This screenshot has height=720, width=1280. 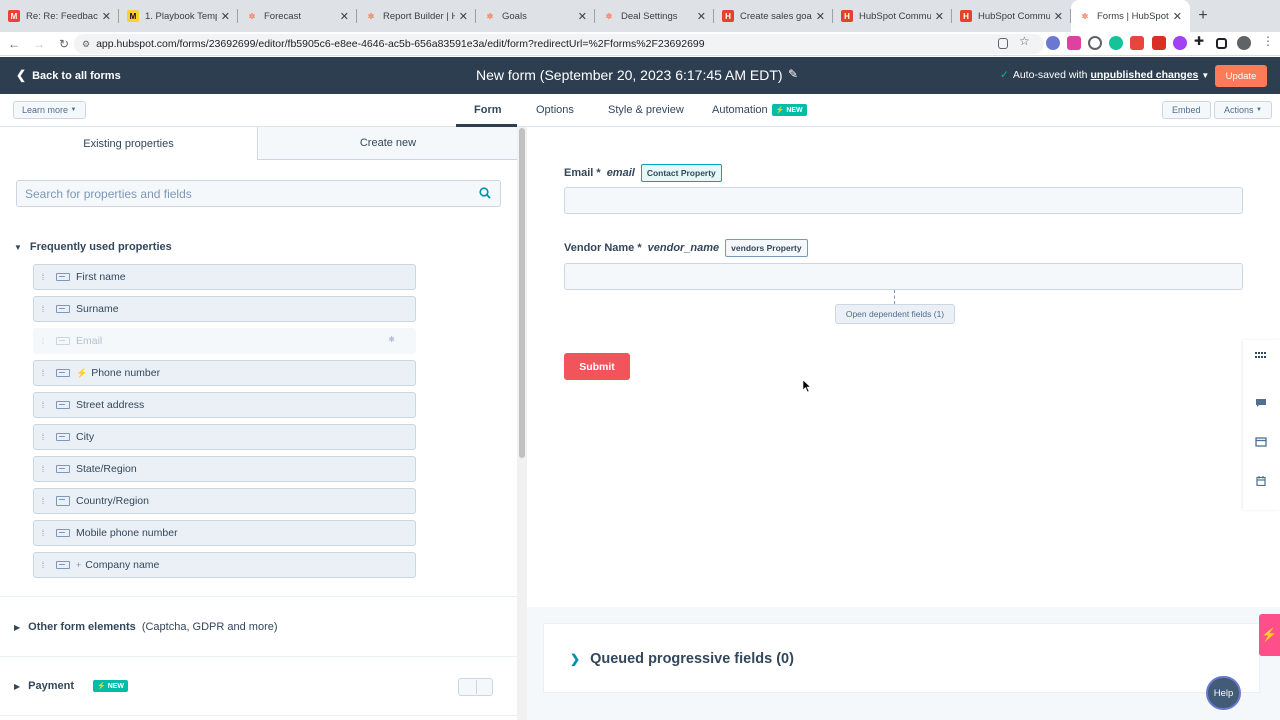 What do you see at coordinates (224, 469) in the screenshot?
I see `property-state-region: ⁞ State/Region` at bounding box center [224, 469].